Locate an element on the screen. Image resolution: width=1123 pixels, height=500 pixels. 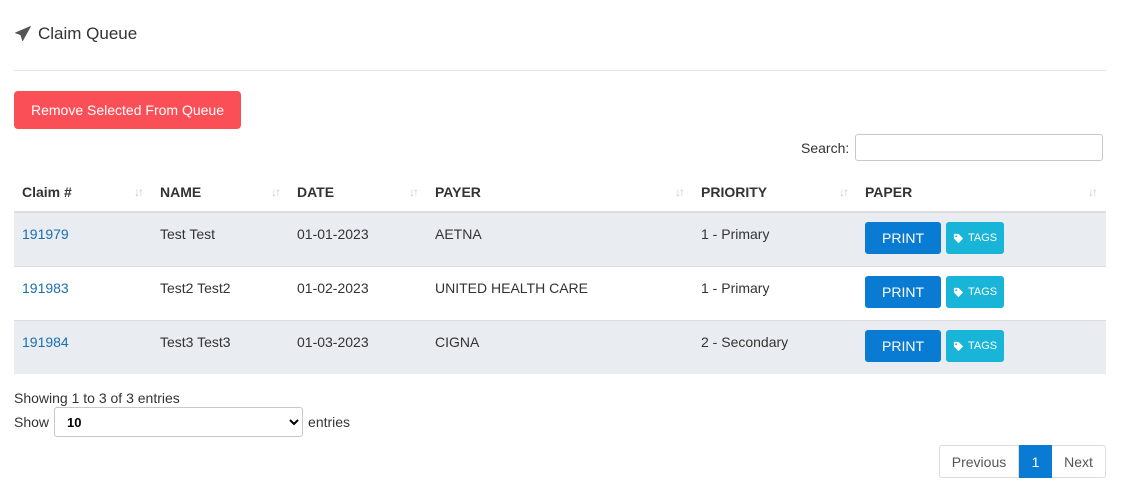
column-header-name: NAME ↓↑ is located at coordinates (220, 193).